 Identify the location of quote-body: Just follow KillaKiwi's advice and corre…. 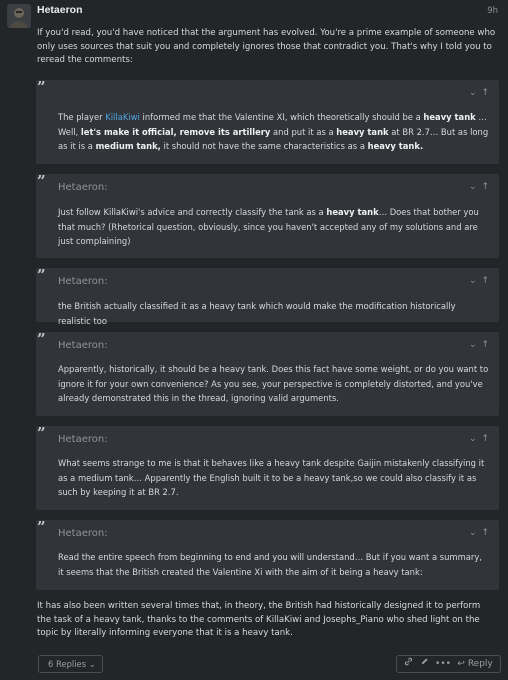
(268, 226).